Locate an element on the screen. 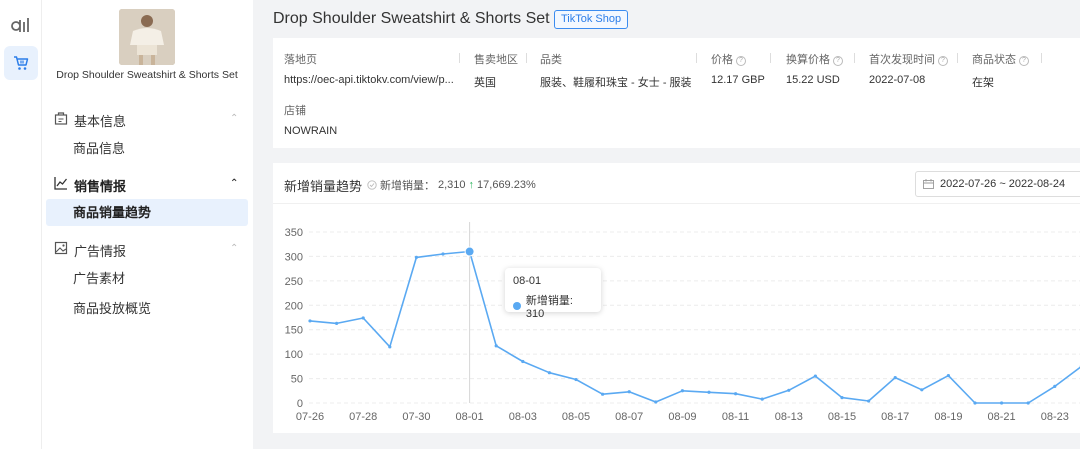 The width and height of the screenshot is (1080, 449). app-rail is located at coordinates (21, 224).